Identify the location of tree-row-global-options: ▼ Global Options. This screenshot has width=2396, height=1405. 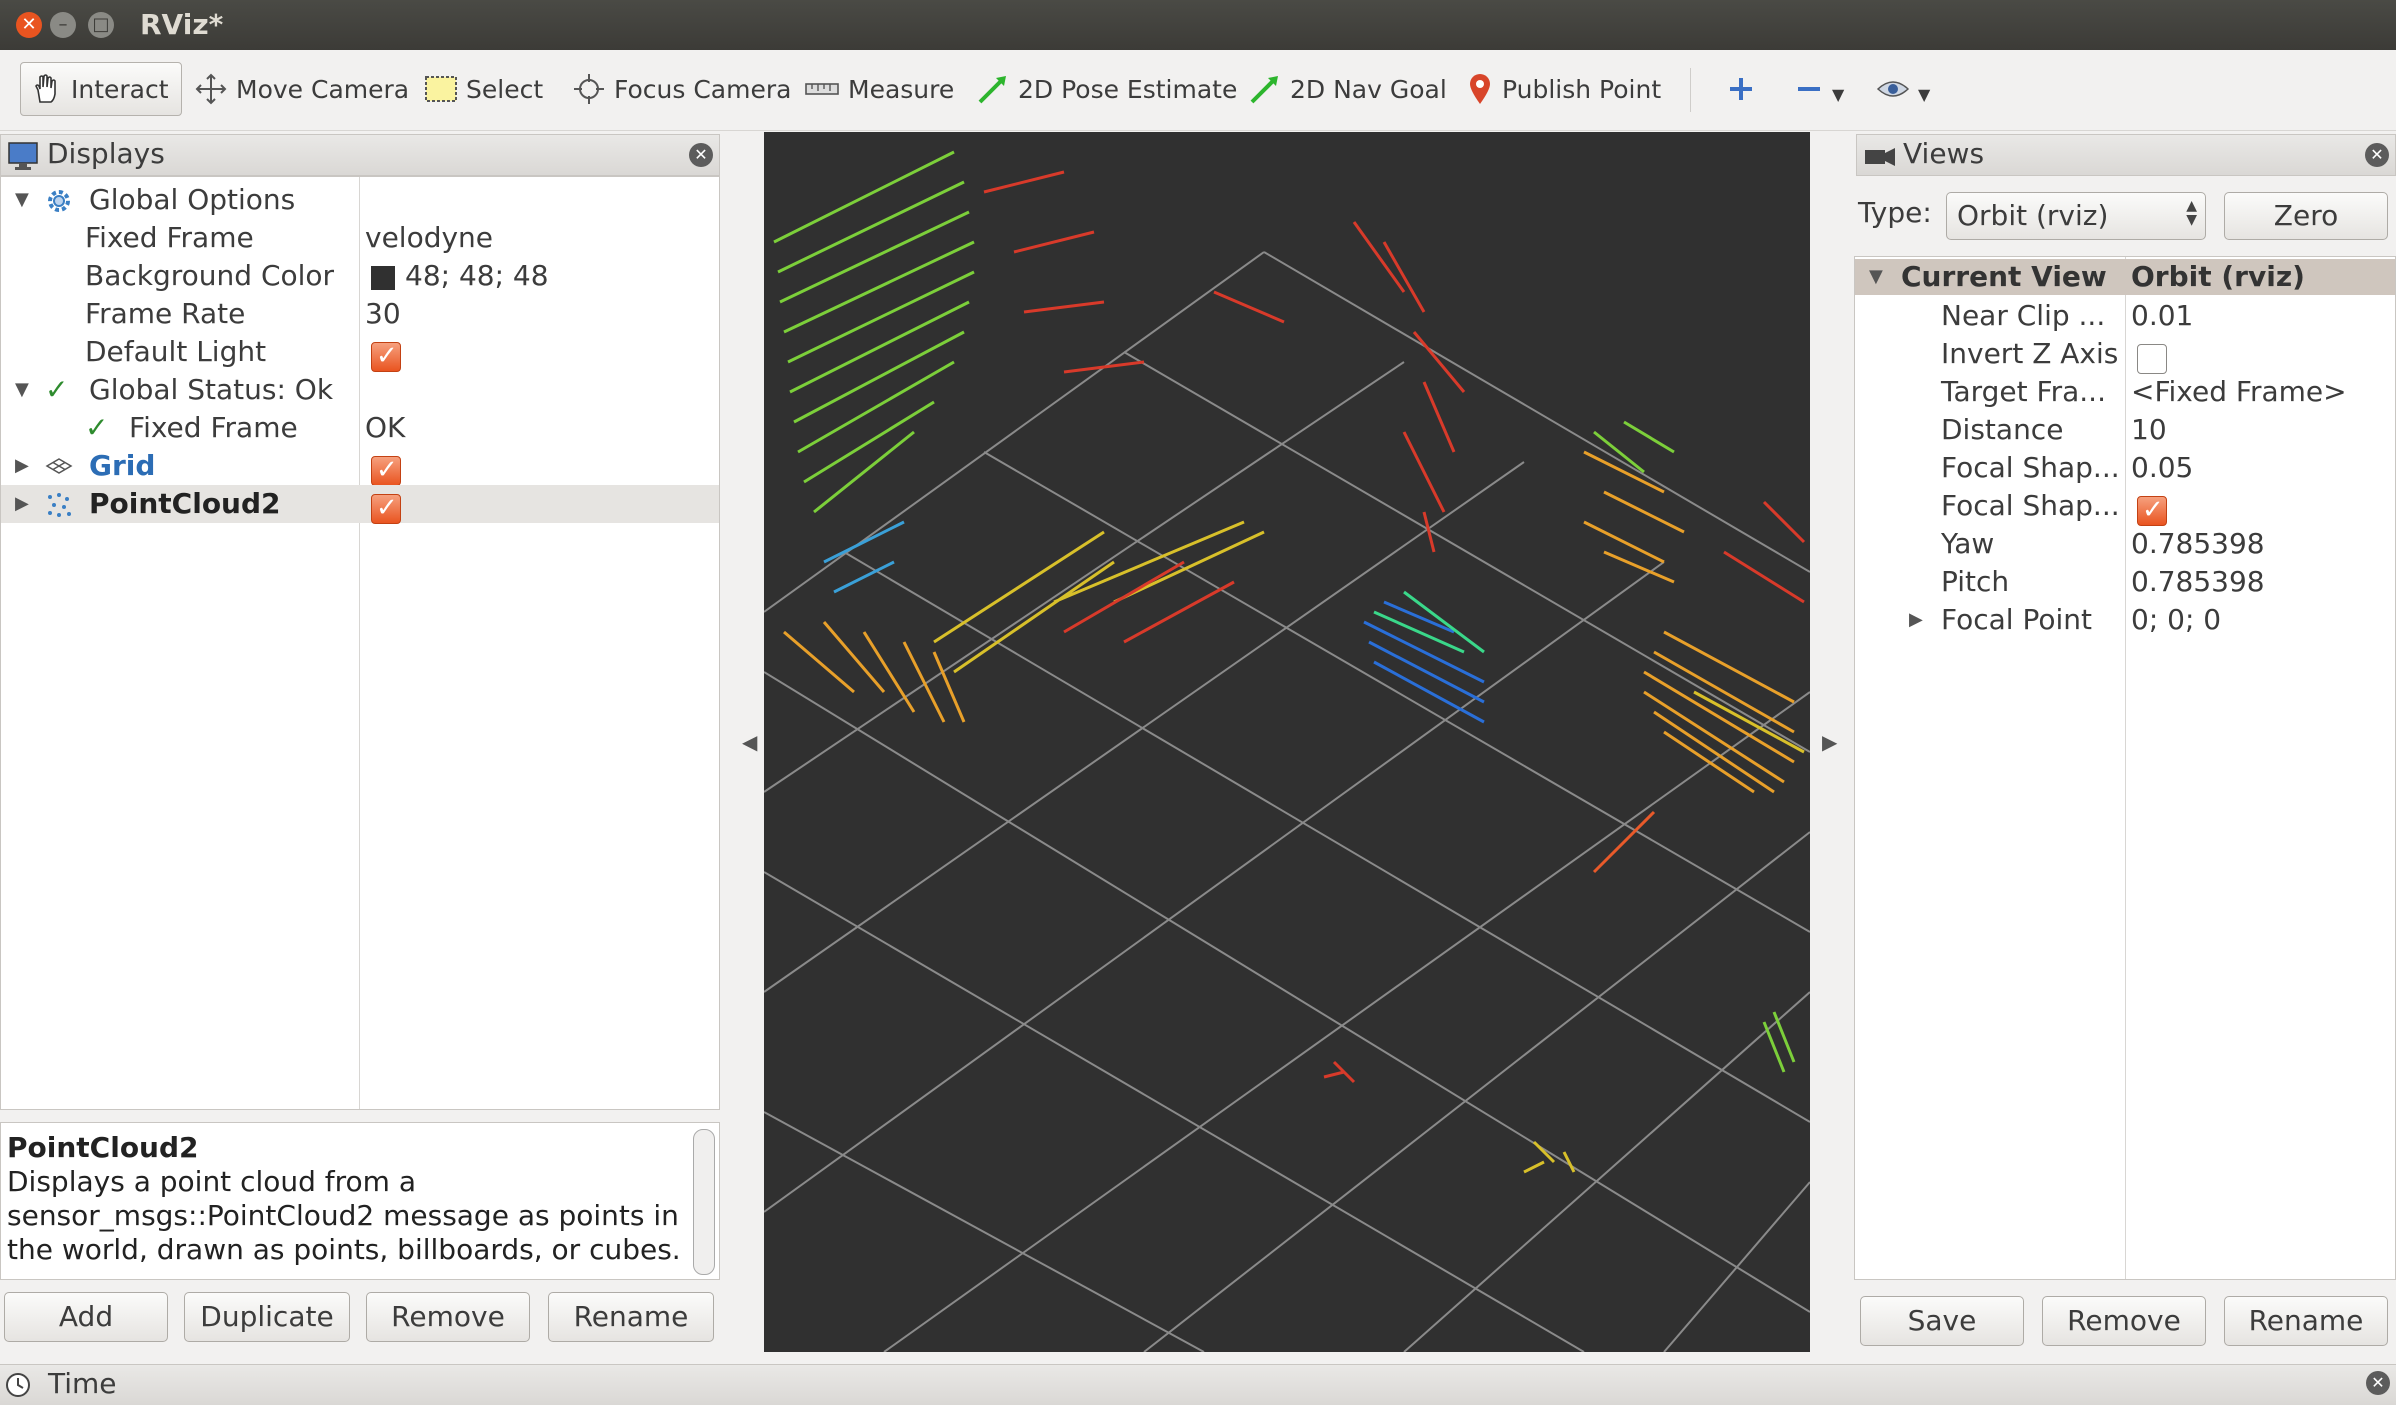
(360, 200).